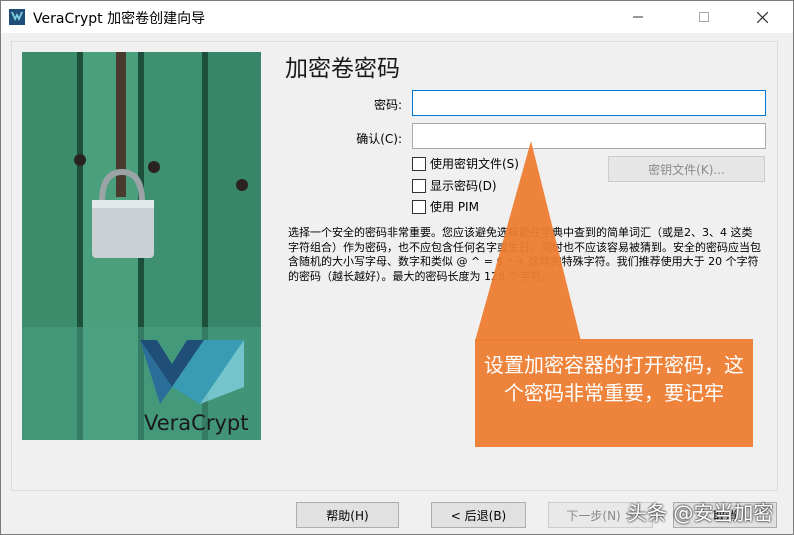  I want to click on title-bar: VeraCrypt 加密卷创建向导, so click(397, 17).